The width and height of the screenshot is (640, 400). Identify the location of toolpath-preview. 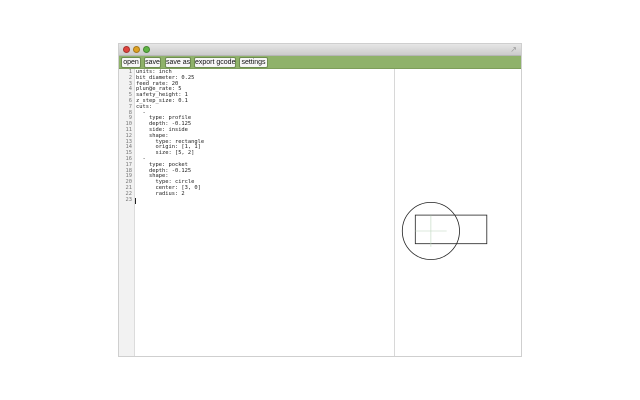
(458, 212).